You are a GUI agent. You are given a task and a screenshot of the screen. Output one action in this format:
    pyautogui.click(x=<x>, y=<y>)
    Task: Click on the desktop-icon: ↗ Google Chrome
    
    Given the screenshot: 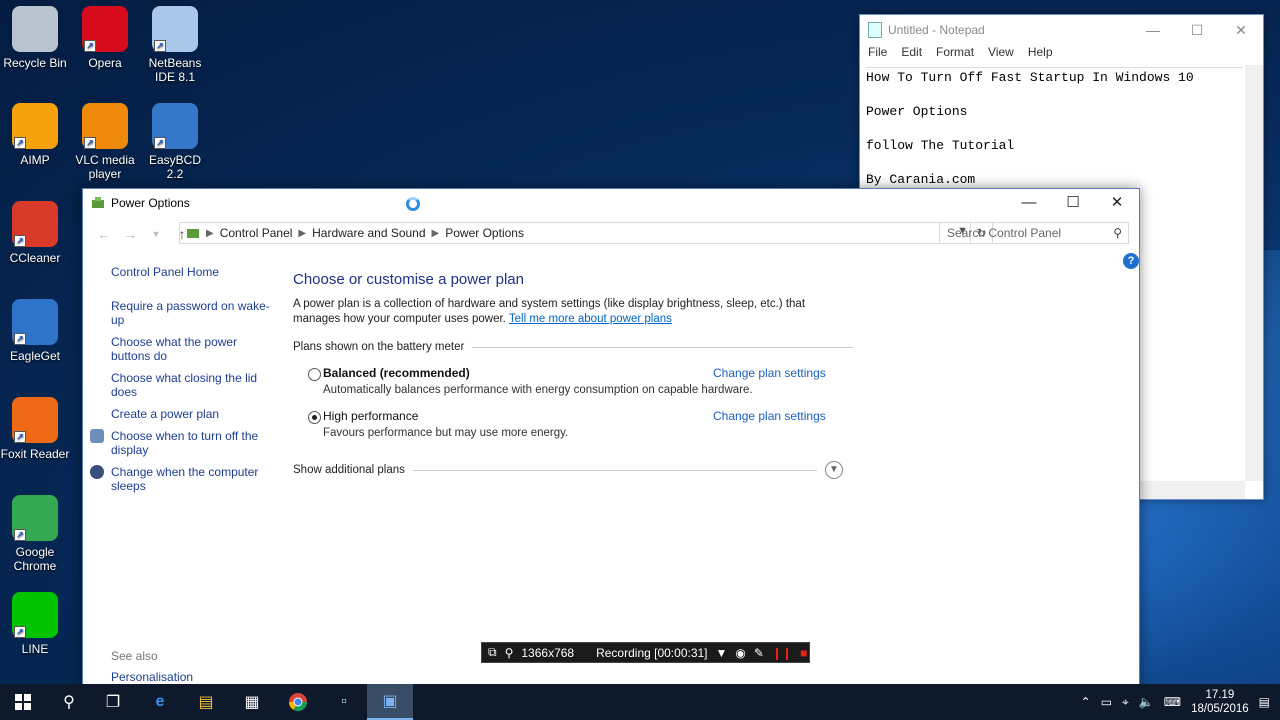 What is the action you would take?
    pyautogui.click(x=35, y=534)
    